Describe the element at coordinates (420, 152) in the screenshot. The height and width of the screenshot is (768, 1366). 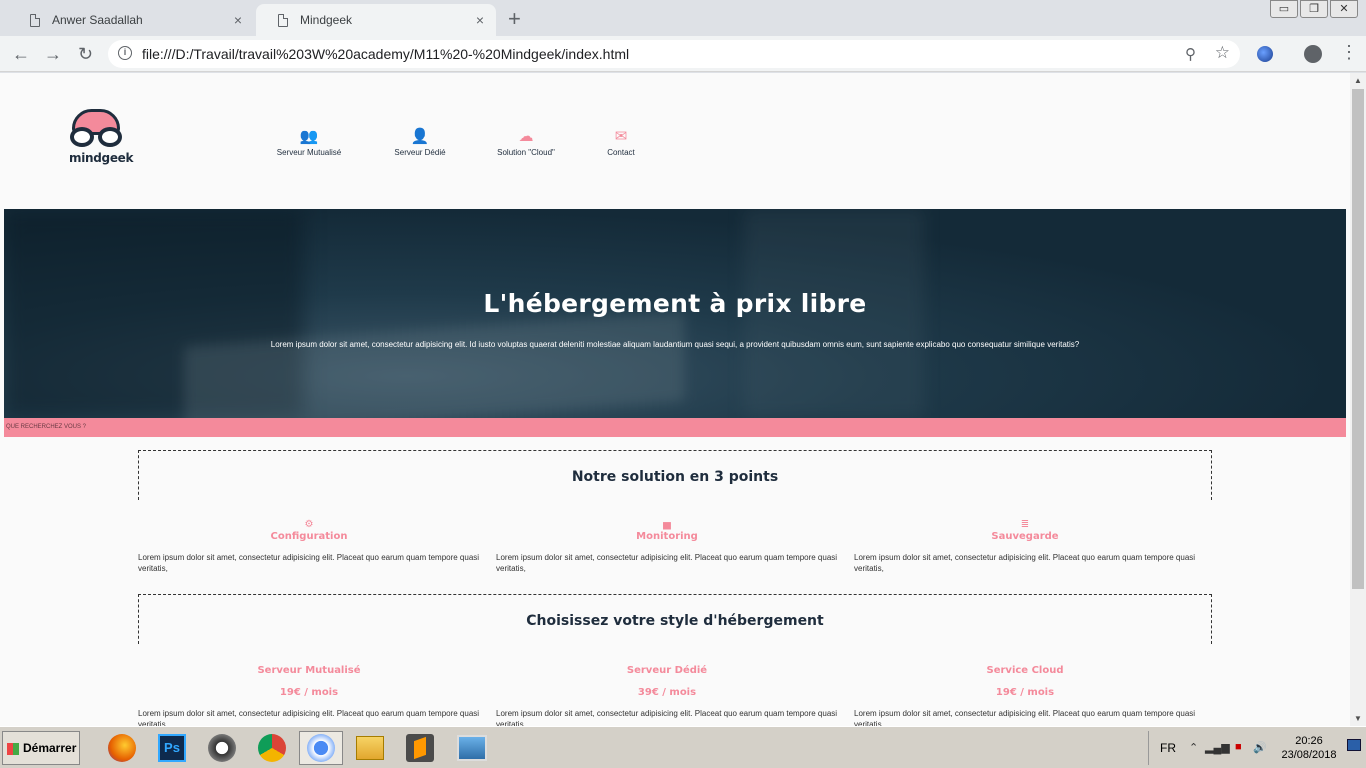
I see `menu-label: Serveur Dédié` at that location.